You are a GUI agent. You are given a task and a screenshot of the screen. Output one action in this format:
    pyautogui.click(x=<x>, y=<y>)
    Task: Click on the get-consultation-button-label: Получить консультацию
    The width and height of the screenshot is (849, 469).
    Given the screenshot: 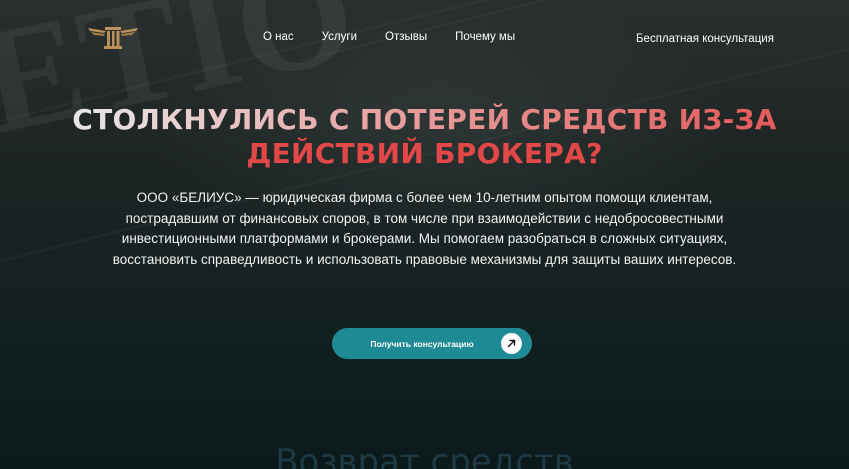 What is the action you would take?
    pyautogui.click(x=422, y=343)
    